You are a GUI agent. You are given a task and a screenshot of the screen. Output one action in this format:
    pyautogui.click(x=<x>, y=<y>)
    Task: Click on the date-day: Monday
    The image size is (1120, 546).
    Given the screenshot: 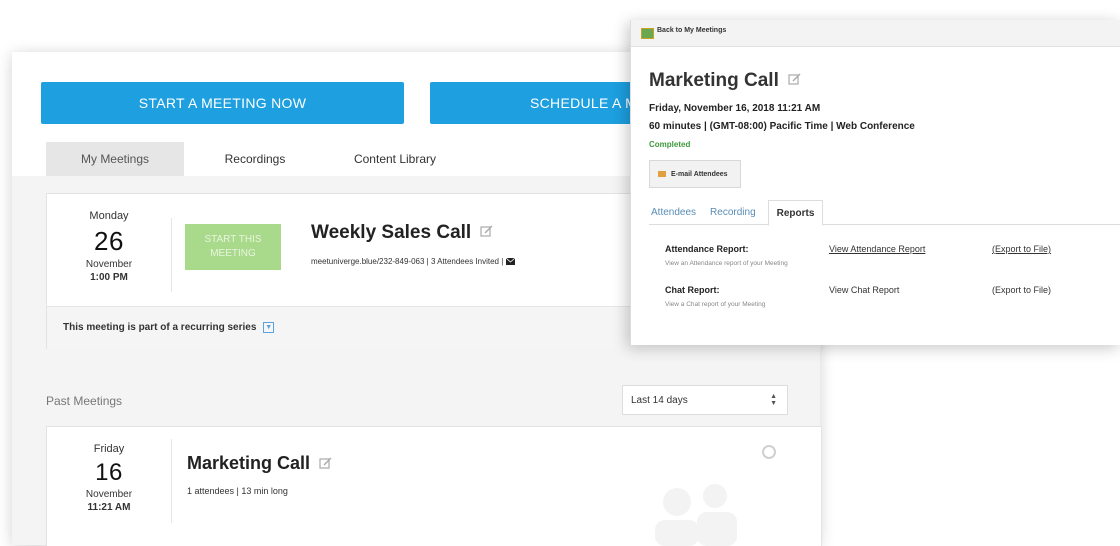 What is the action you would take?
    pyautogui.click(x=109, y=216)
    